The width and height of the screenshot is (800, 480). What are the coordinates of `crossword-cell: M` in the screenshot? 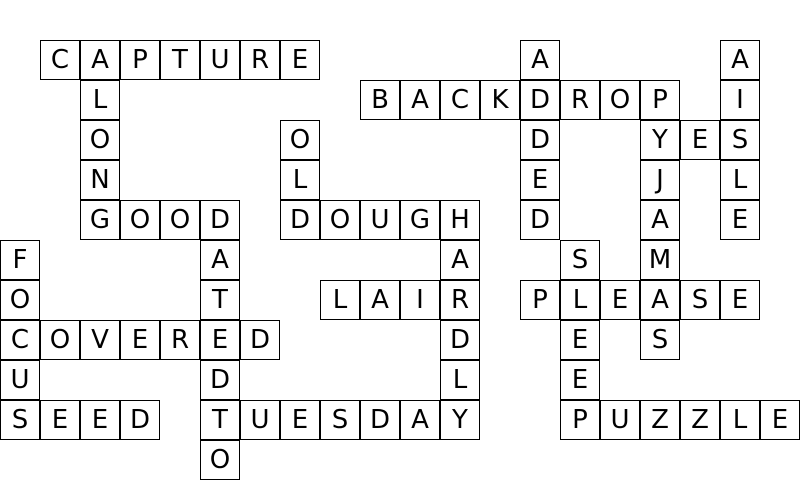 It's located at (660, 260).